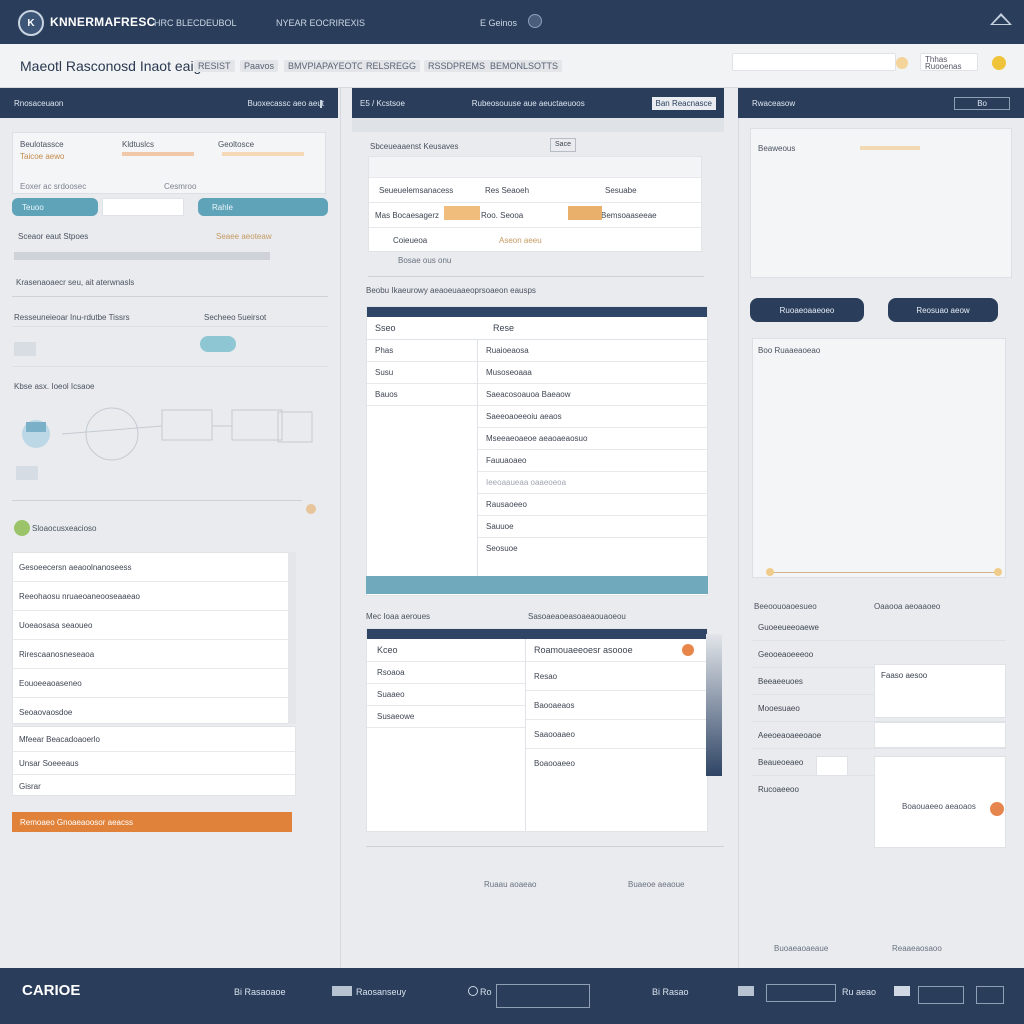 The image size is (1024, 1024). Describe the element at coordinates (422, 351) in the screenshot. I see `table-row: Phas` at that location.